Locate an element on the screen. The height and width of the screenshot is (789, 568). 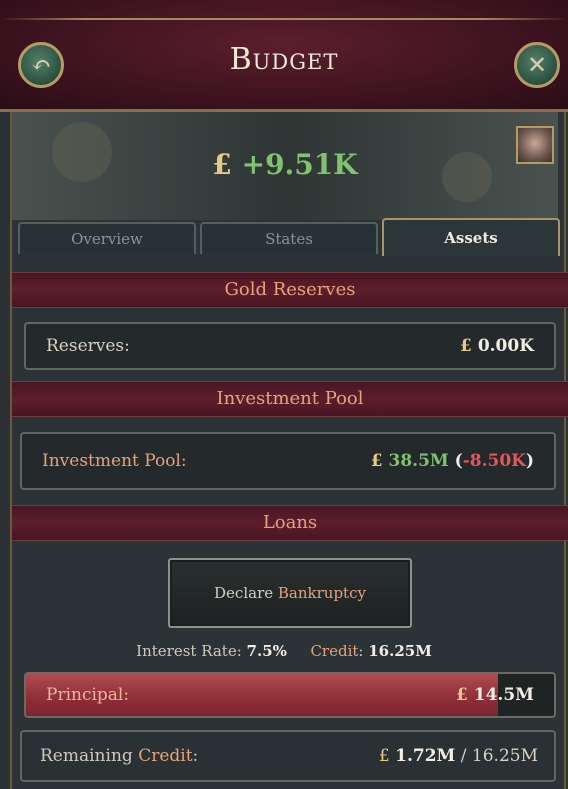
bankruptcy-highlight: Bankruptcy is located at coordinates (321, 593).